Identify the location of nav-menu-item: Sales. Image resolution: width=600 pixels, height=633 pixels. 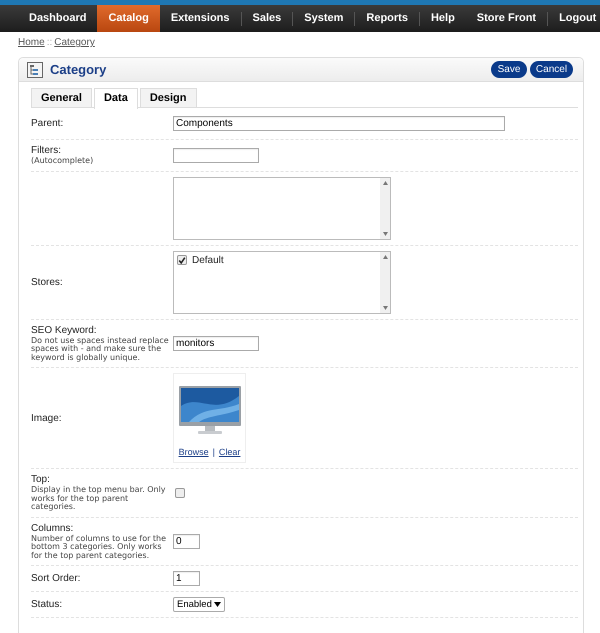
(267, 18).